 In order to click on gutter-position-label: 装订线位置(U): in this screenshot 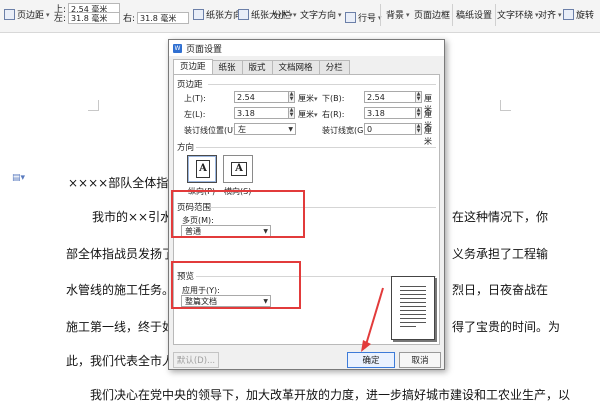, I will do `click(211, 130)`.